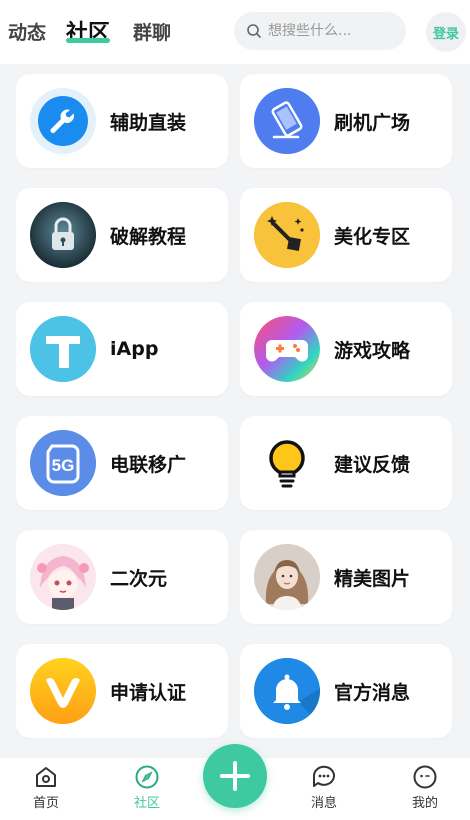 Image resolution: width=470 pixels, height=820 pixels. What do you see at coordinates (323, 776) in the screenshot?
I see `chat-icon` at bounding box center [323, 776].